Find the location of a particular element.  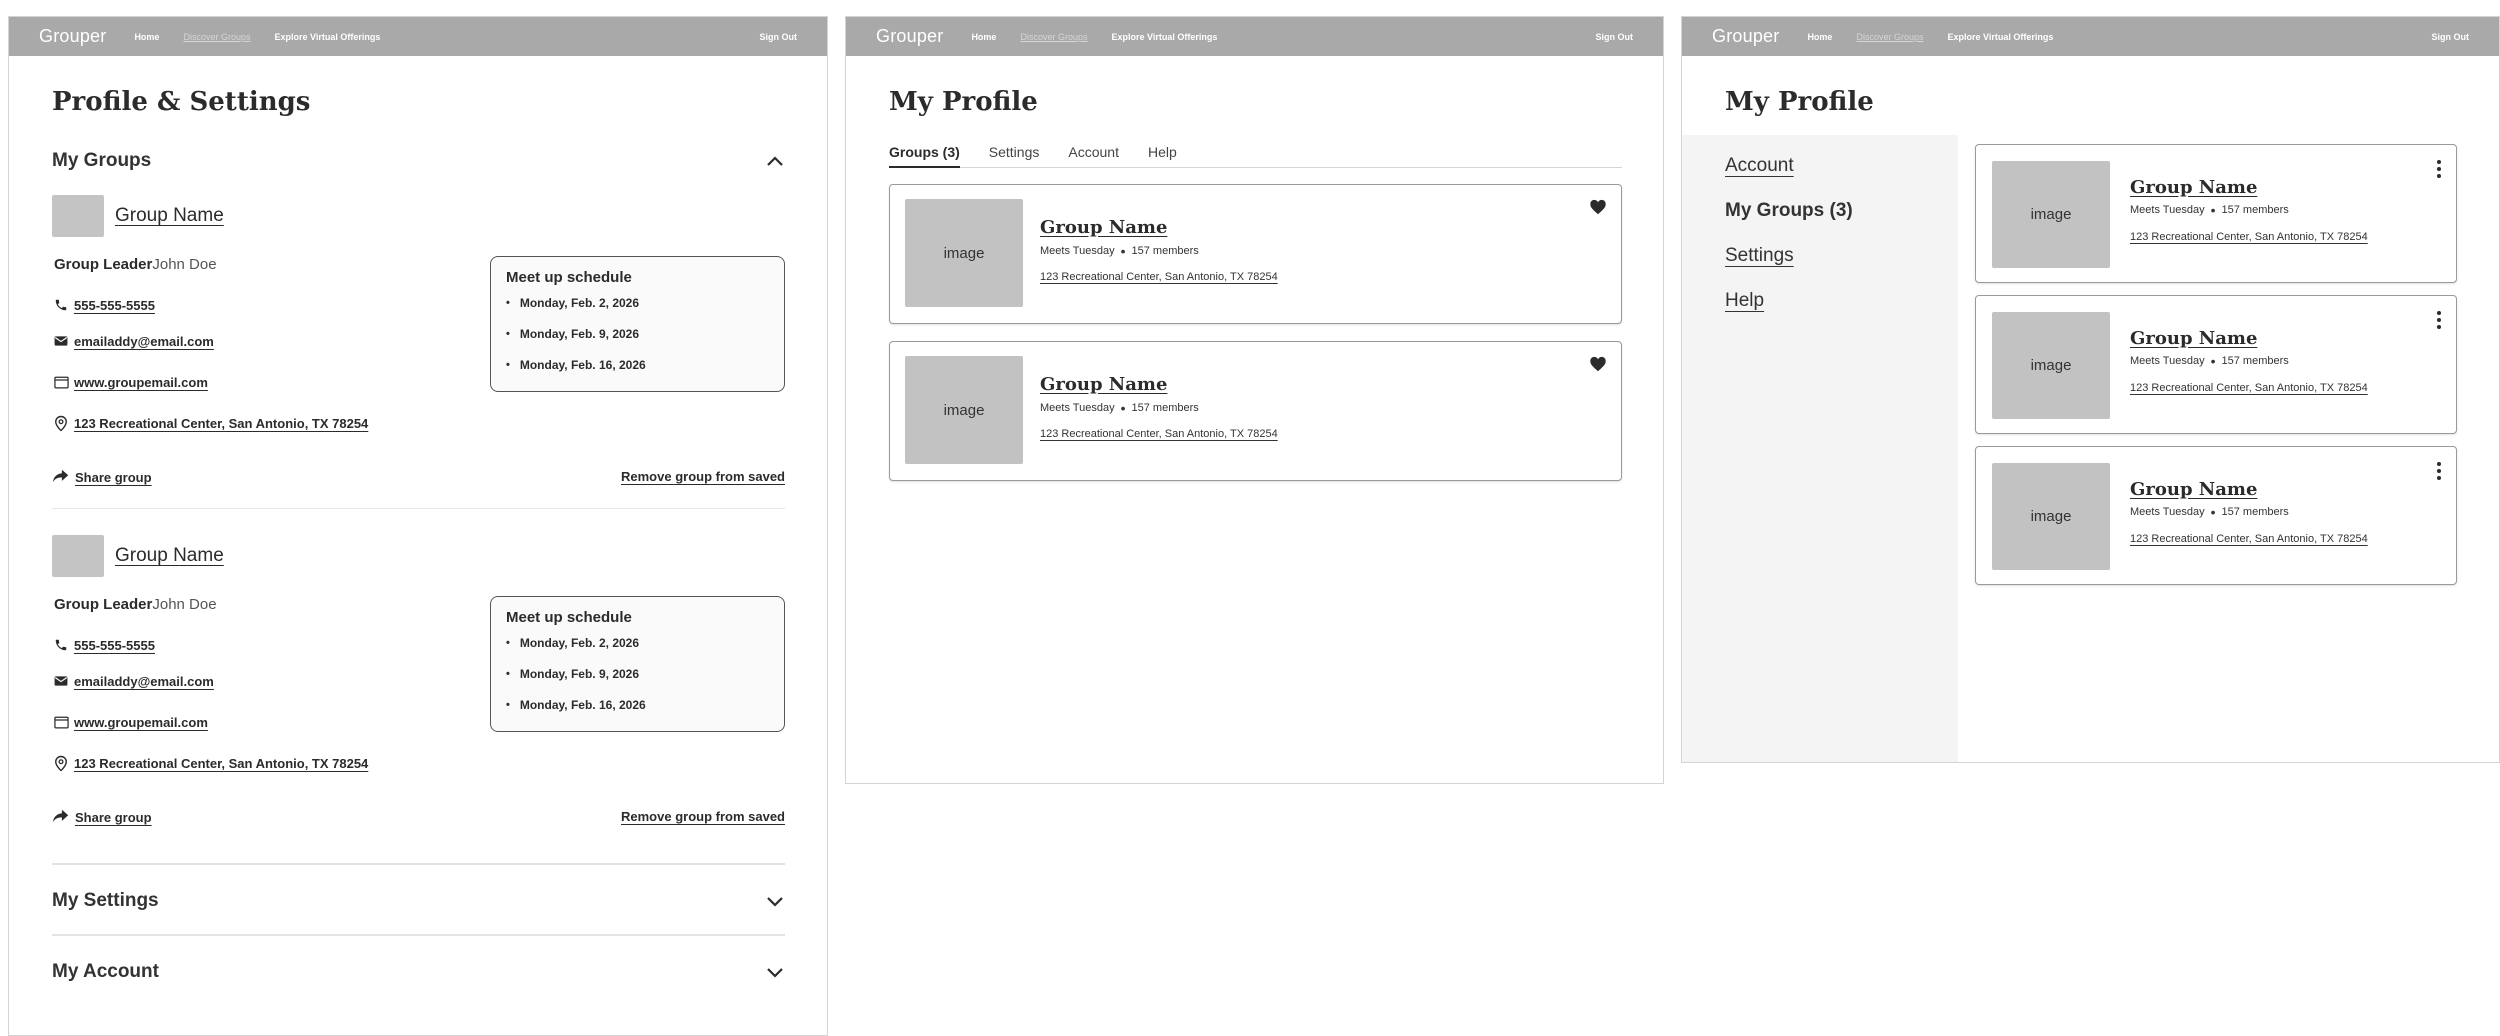

chevron-up-icon is located at coordinates (775, 161).